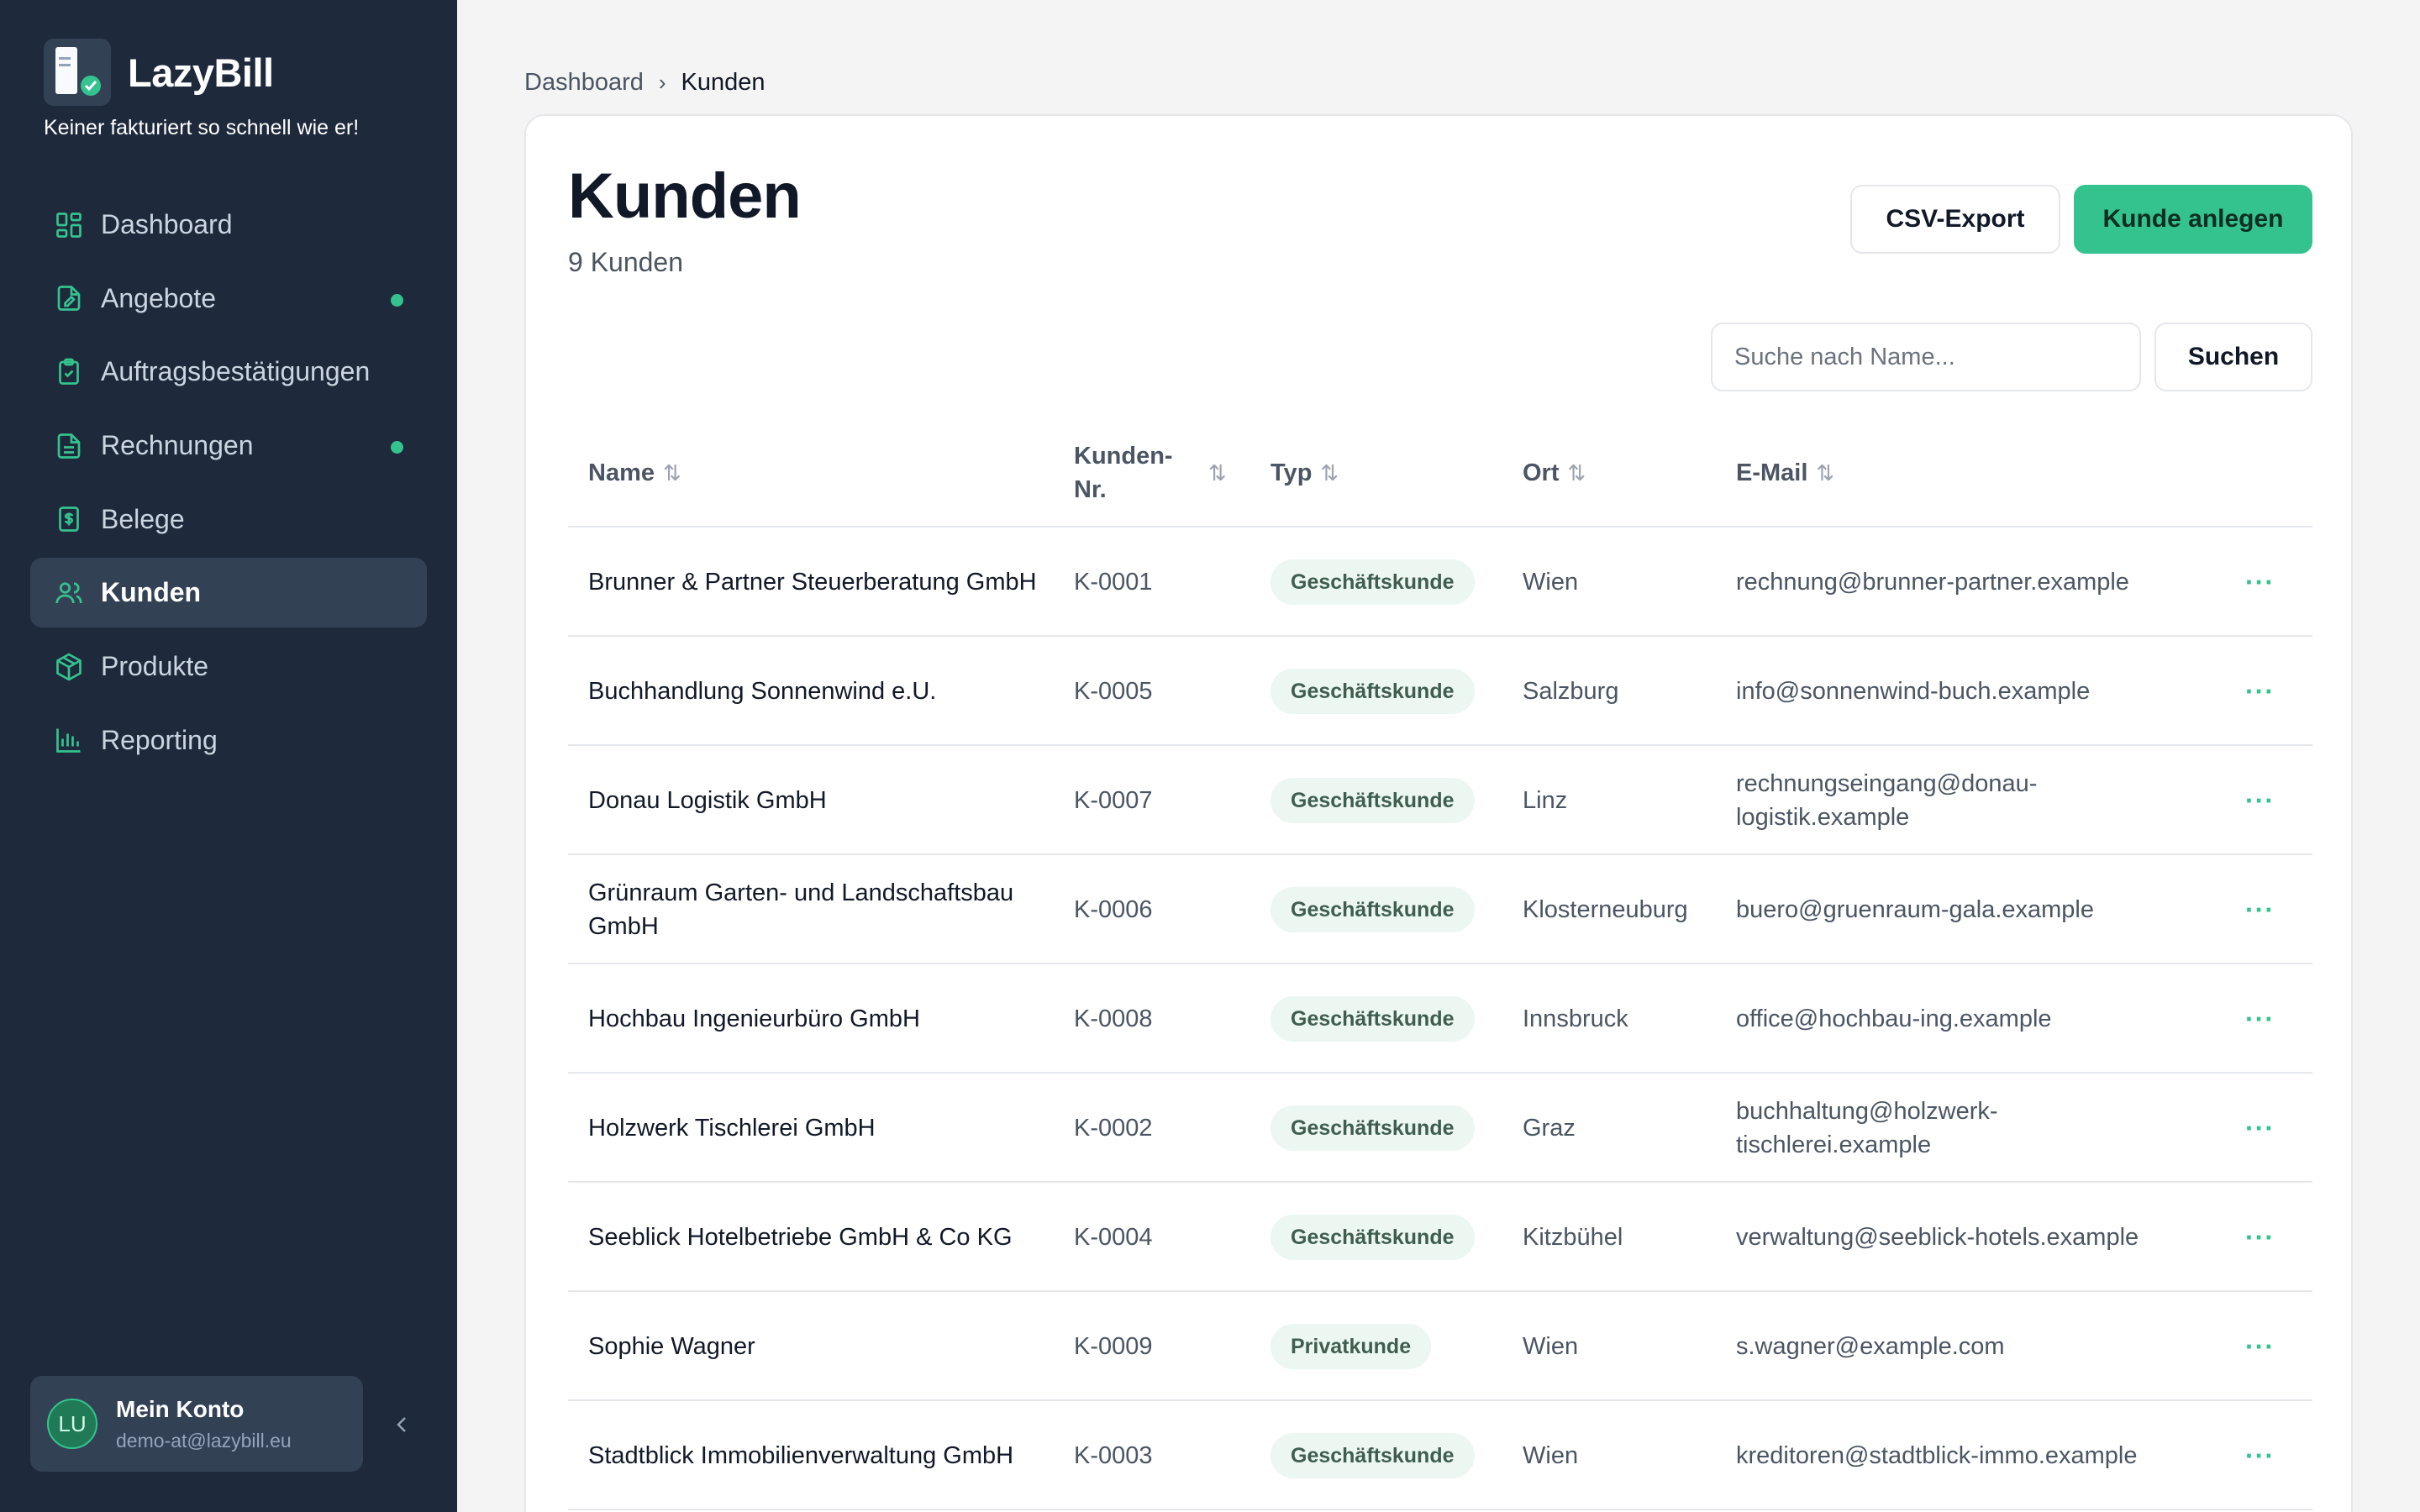  I want to click on sidebar-item-auftragsbestaetigungen: Auftragsbestätigungen, so click(228, 372).